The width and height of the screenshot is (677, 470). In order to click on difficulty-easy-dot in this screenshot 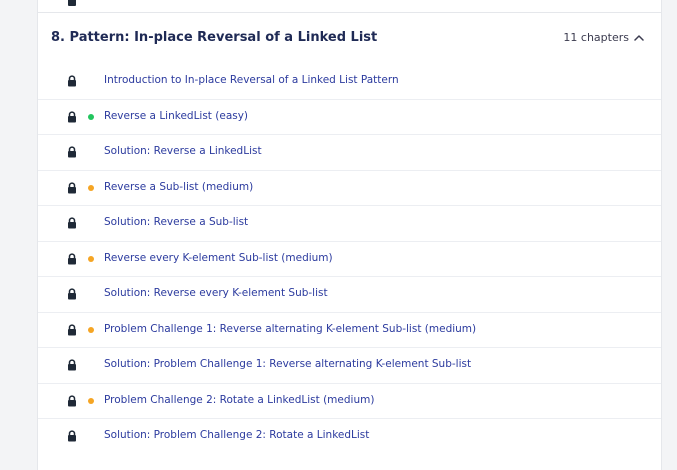, I will do `click(91, 116)`.